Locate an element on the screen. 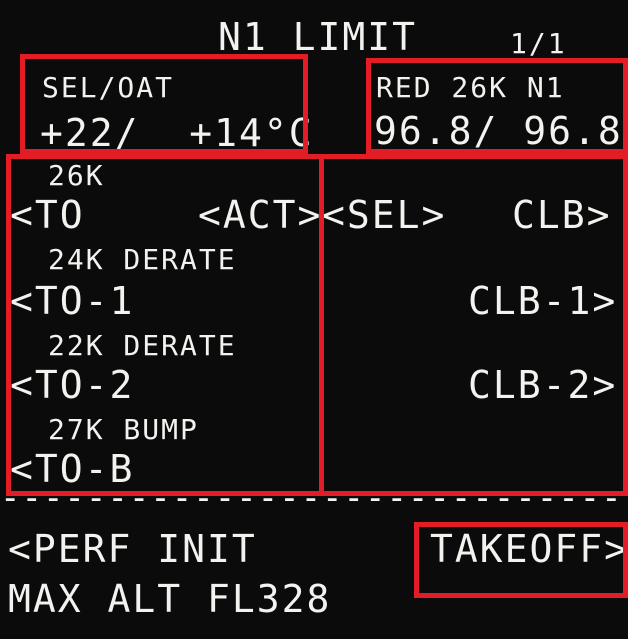 The image size is (628, 639). page-number: 1/1 is located at coordinates (538, 43).